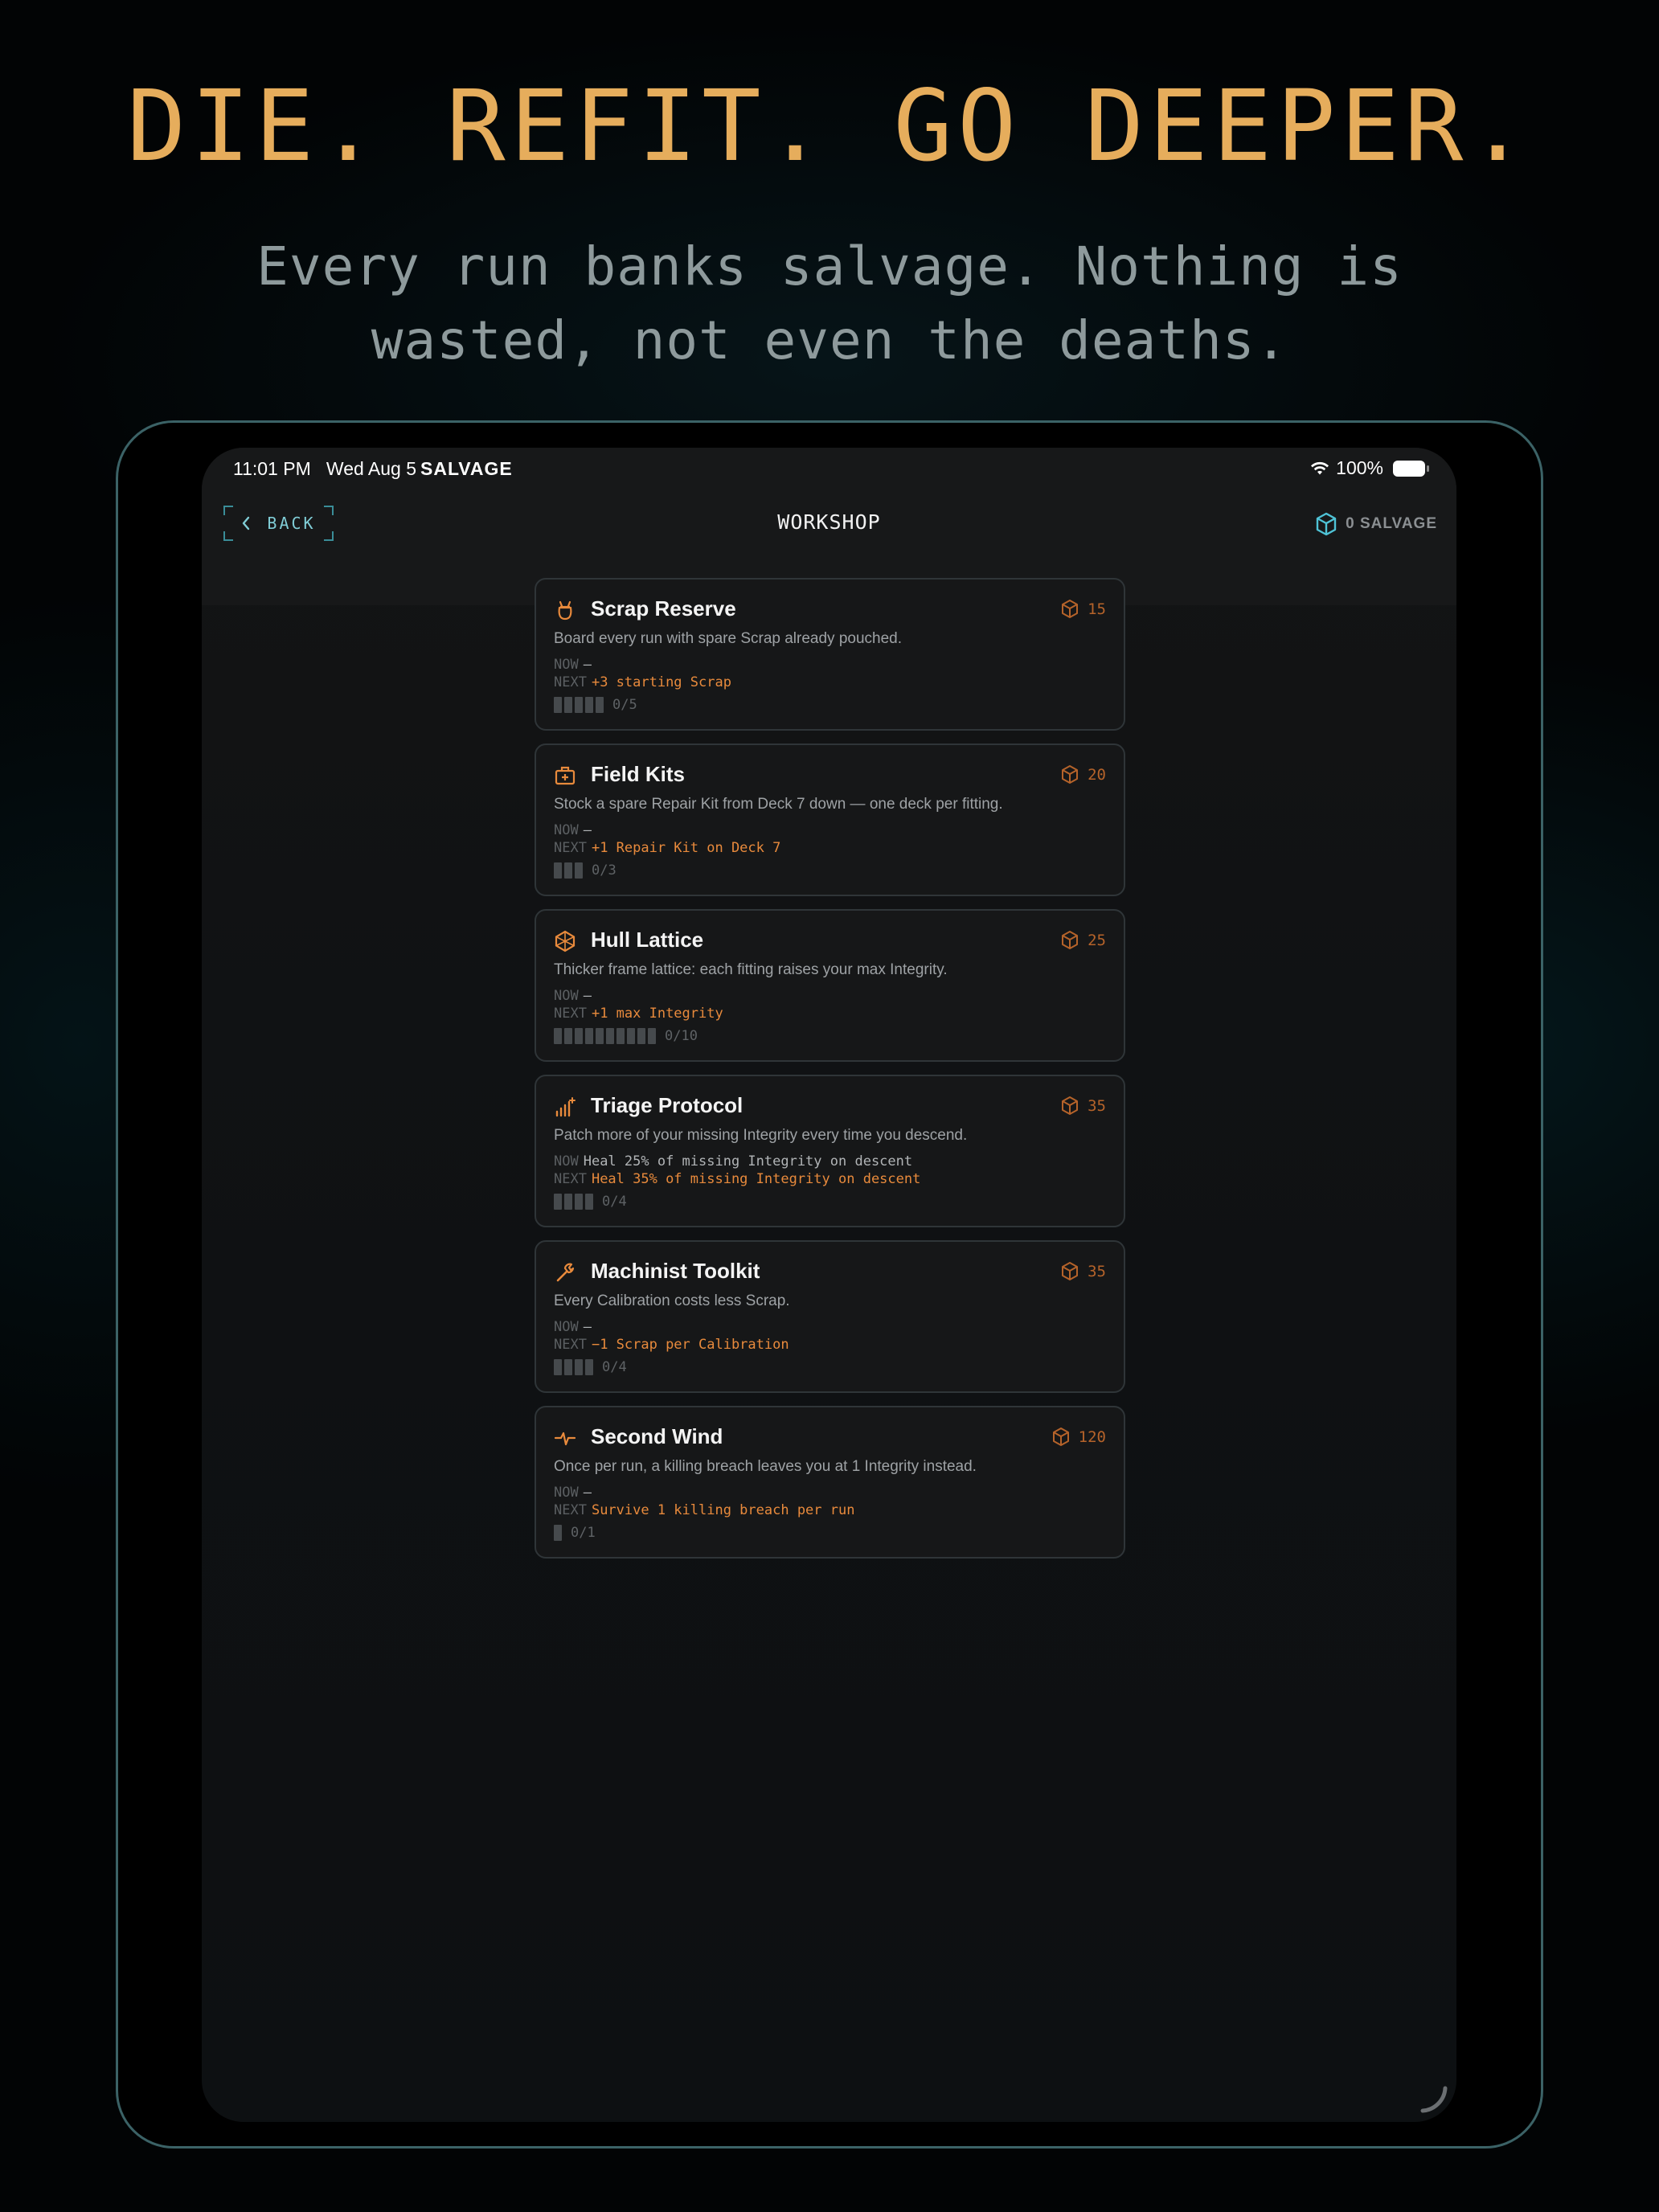 The height and width of the screenshot is (2212, 1659). What do you see at coordinates (1083, 774) in the screenshot?
I see `upgrade-cost: 20` at bounding box center [1083, 774].